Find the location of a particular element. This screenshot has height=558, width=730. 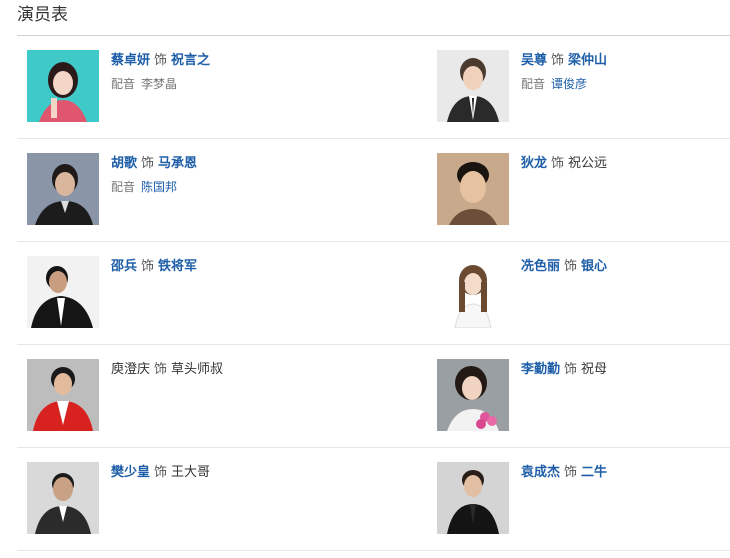

actor-name-link: 李勤勤 is located at coordinates (540, 369).